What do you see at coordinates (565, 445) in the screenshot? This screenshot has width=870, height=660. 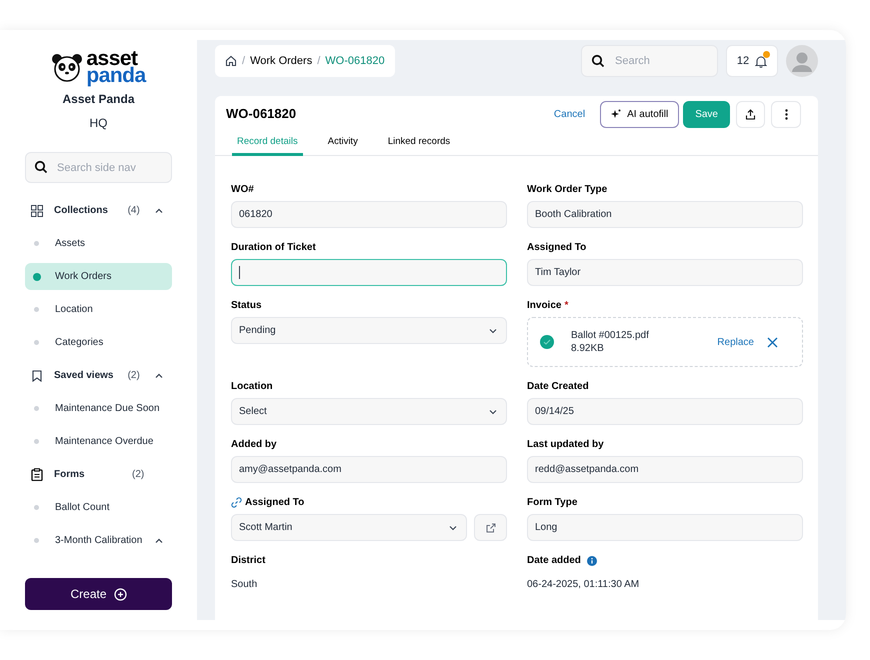 I see `field-label: Last updated by` at bounding box center [565, 445].